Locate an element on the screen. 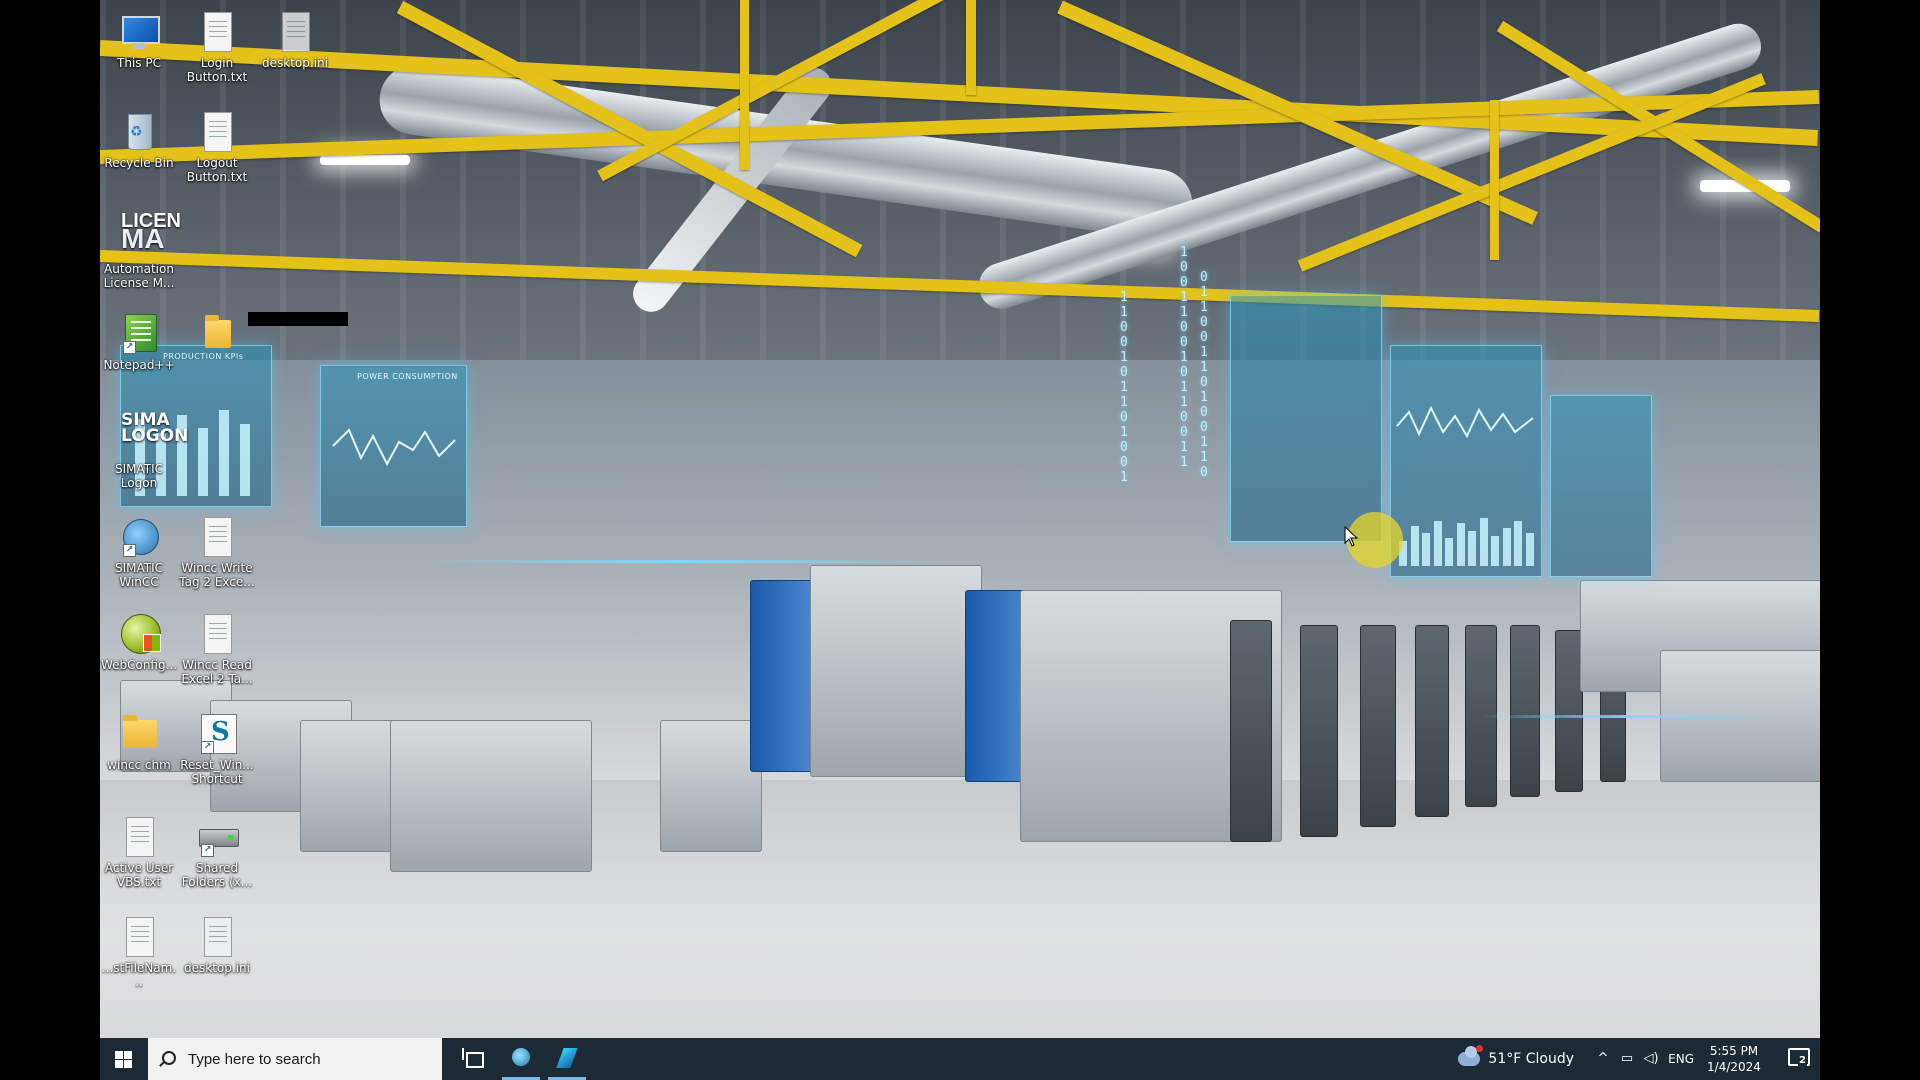 The height and width of the screenshot is (1080, 1920). search-icon is located at coordinates (169, 1058).